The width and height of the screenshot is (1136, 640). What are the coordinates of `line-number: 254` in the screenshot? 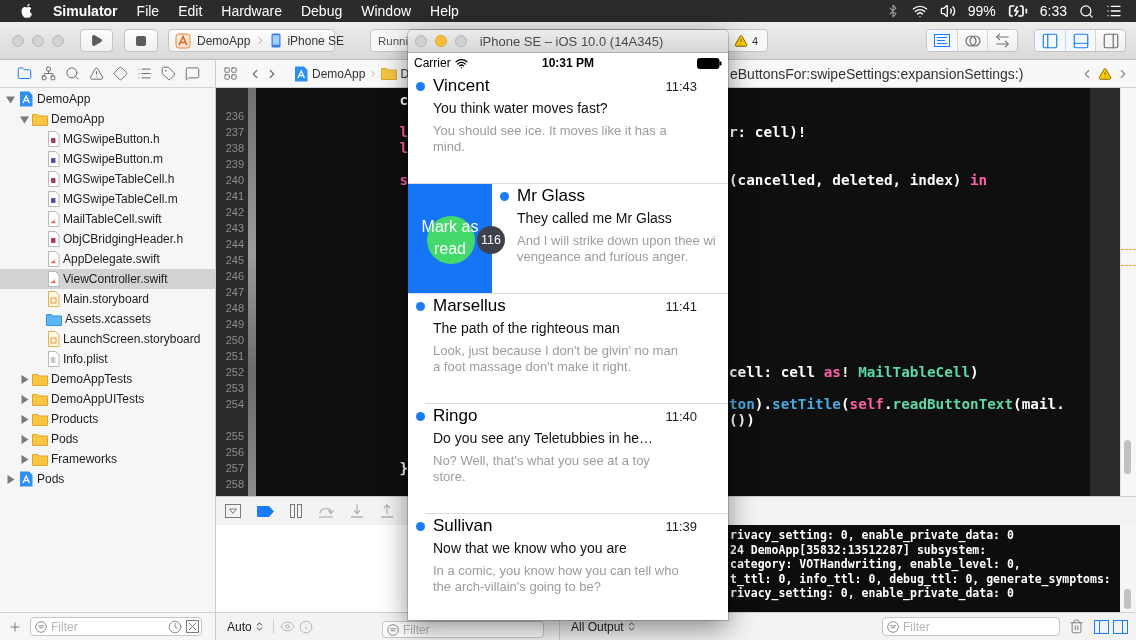 It's located at (234, 404).